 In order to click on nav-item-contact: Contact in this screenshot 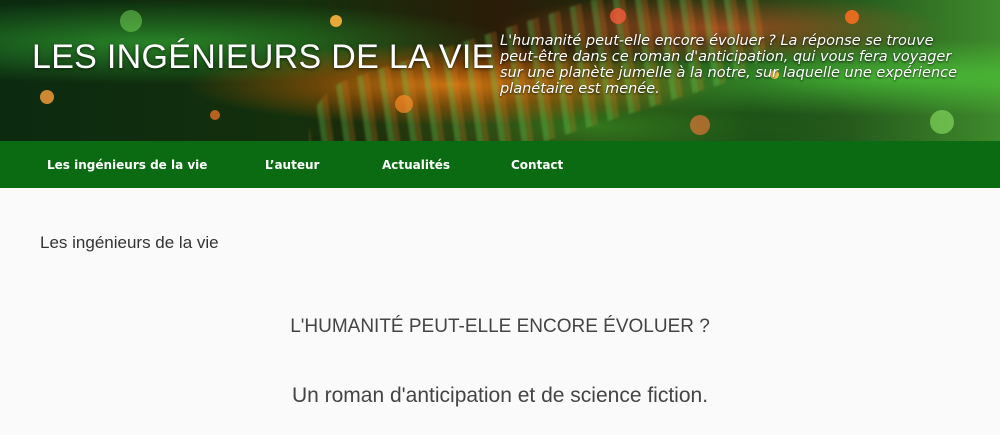, I will do `click(537, 165)`.